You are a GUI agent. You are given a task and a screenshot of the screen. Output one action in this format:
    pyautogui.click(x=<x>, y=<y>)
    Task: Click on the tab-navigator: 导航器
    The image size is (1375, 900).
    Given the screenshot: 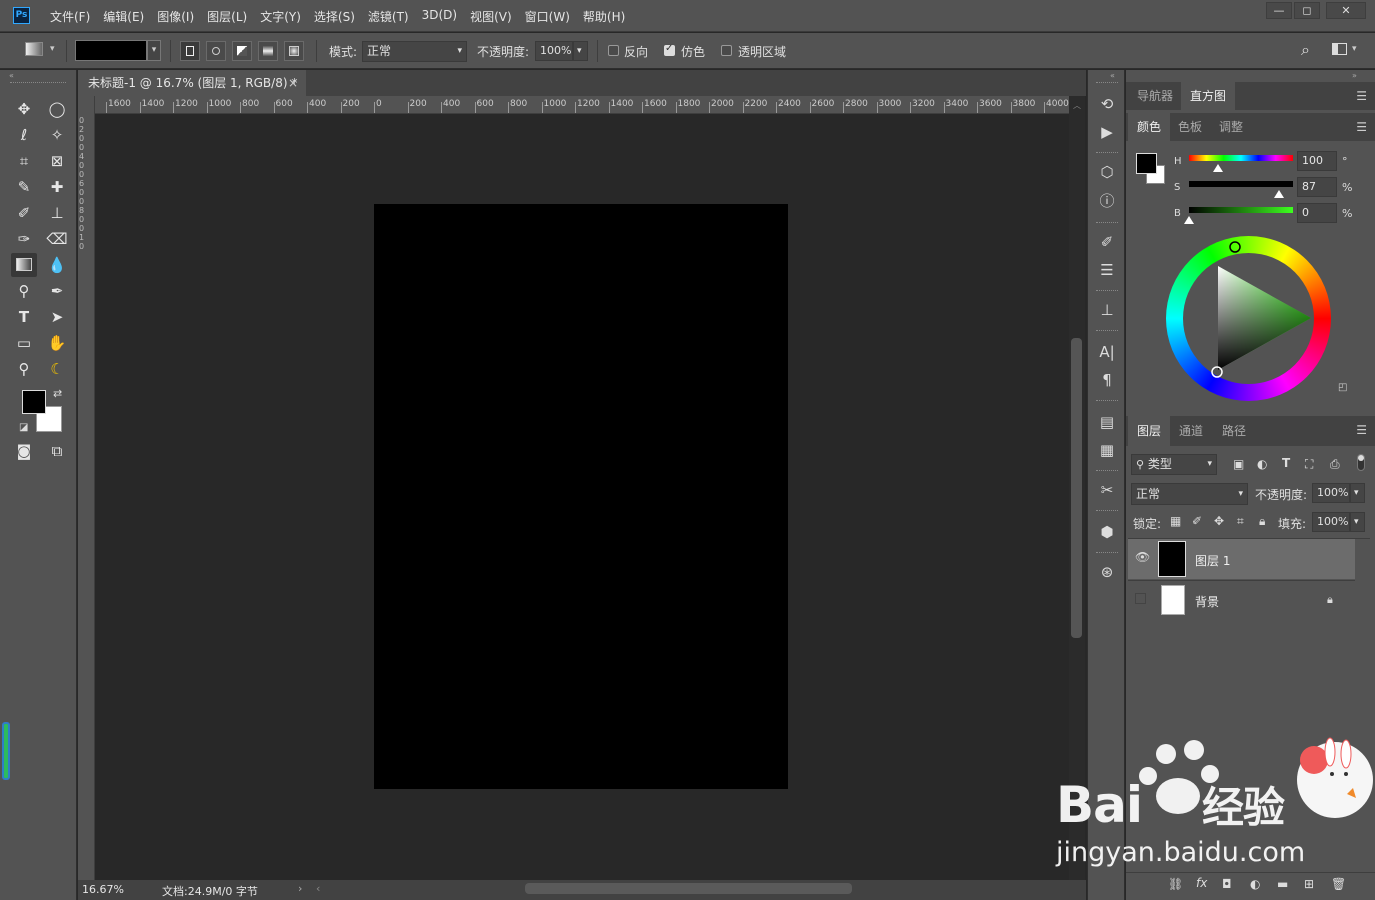 What is the action you would take?
    pyautogui.click(x=1155, y=96)
    